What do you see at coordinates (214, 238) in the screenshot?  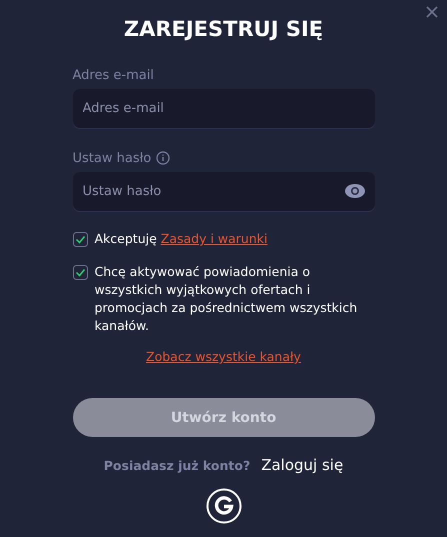 I see `terms-link: Zasady i warunki` at bounding box center [214, 238].